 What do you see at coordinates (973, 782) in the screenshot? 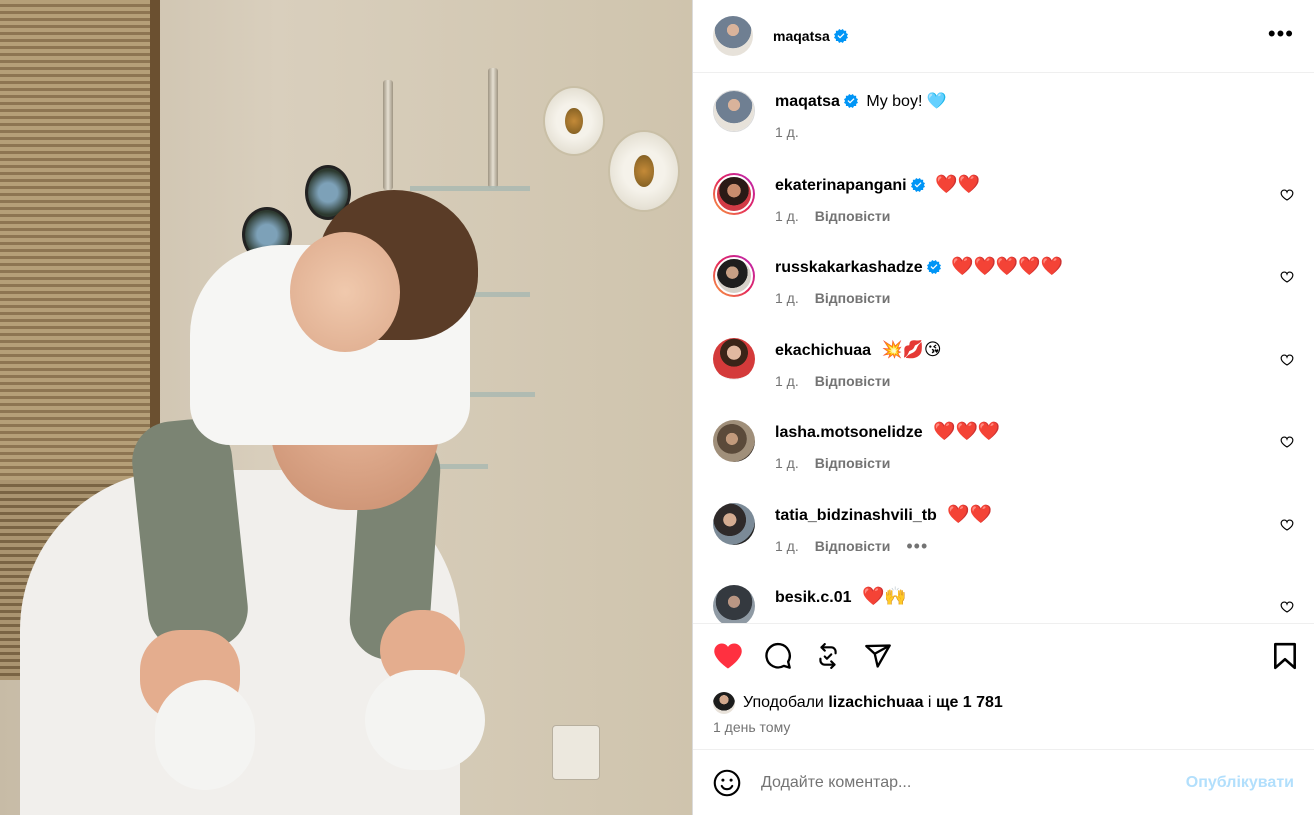
I see `comment-input` at bounding box center [973, 782].